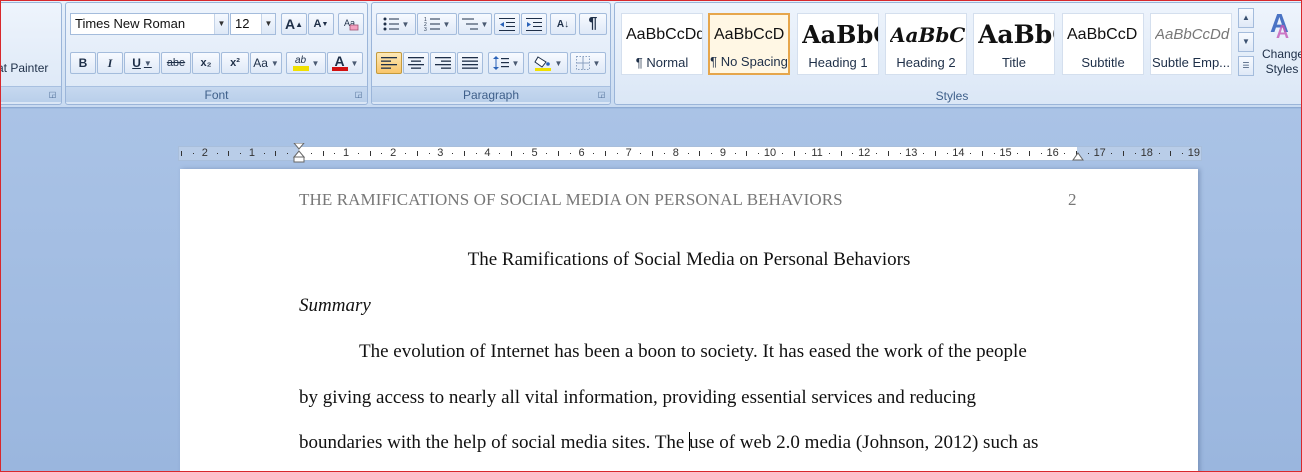 The height and width of the screenshot is (472, 1302). What do you see at coordinates (491, 94) in the screenshot?
I see `paragraph-group-label: Paragraph` at bounding box center [491, 94].